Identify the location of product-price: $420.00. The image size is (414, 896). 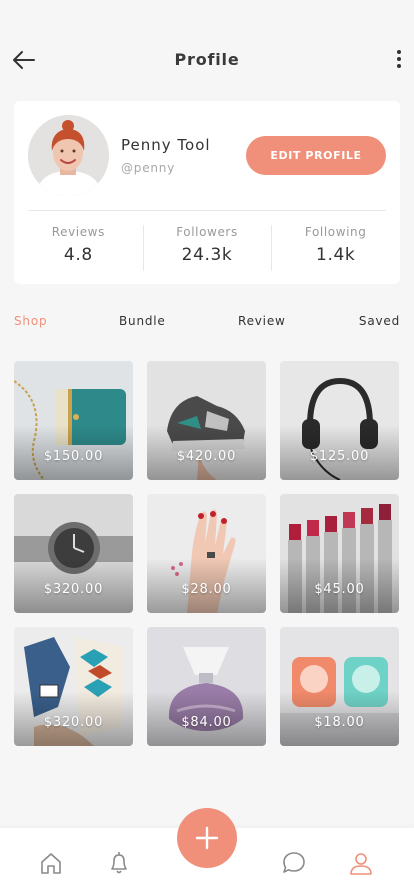
(206, 456).